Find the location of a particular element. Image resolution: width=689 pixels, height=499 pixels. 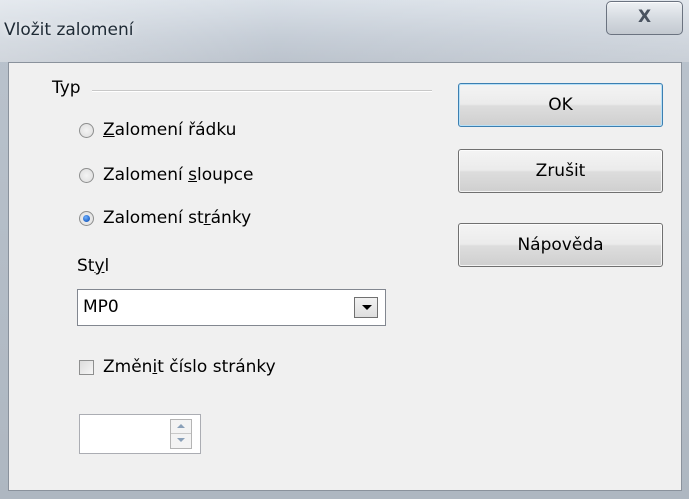

arrow-down-icon is located at coordinates (181, 440).